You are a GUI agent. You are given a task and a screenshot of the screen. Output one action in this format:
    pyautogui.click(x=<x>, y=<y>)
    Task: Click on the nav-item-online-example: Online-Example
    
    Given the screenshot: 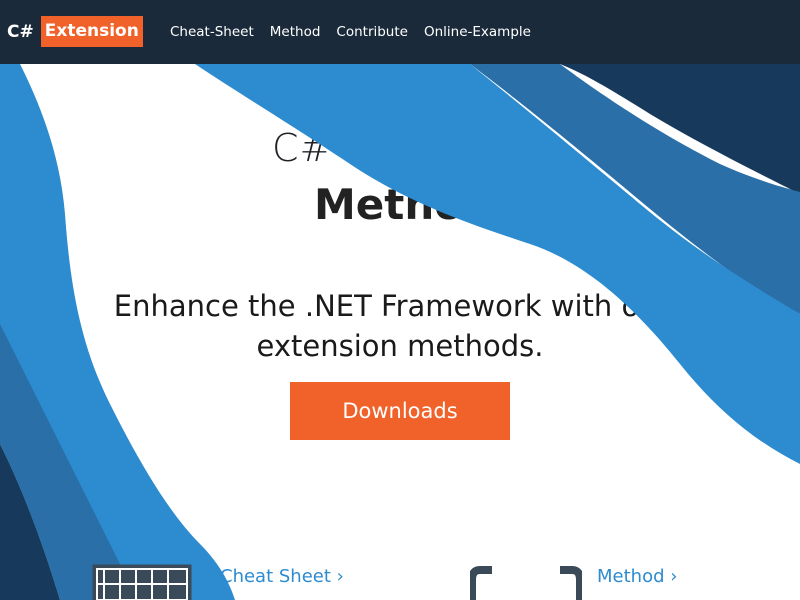 What is the action you would take?
    pyautogui.click(x=477, y=32)
    